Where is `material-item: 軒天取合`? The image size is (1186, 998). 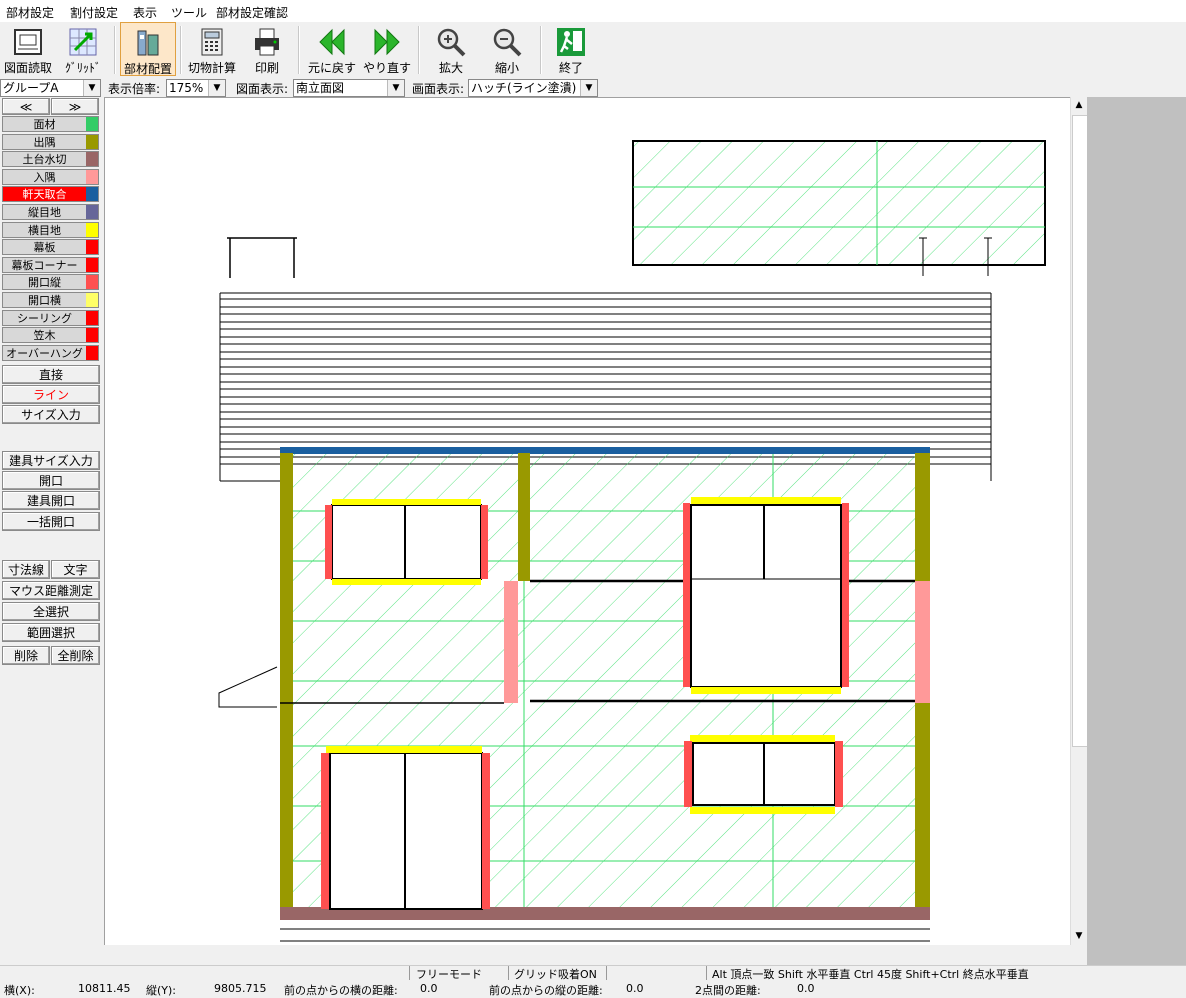
material-item: 軒天取合 is located at coordinates (50, 194).